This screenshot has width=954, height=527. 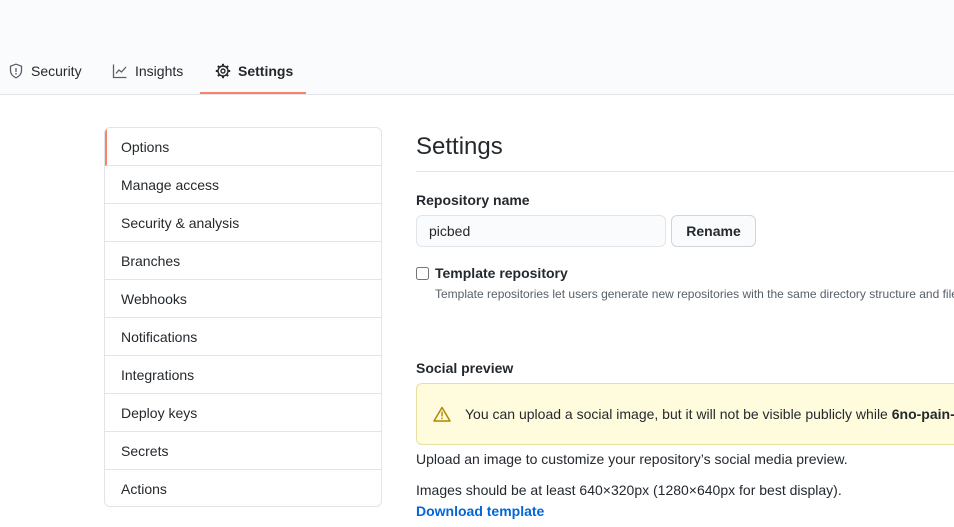 I want to click on tab-security-label: Security, so click(x=56, y=71).